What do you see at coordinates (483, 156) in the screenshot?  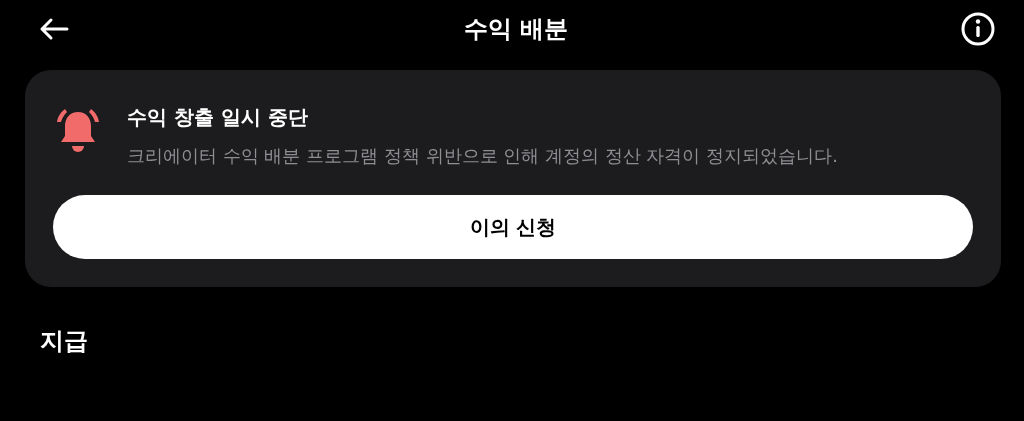 I see `alert-message: 크리에이터 수익 배분 프로그램 정책 위반으로 인해 계정의 정산 자격이 정지되었습니다.` at bounding box center [483, 156].